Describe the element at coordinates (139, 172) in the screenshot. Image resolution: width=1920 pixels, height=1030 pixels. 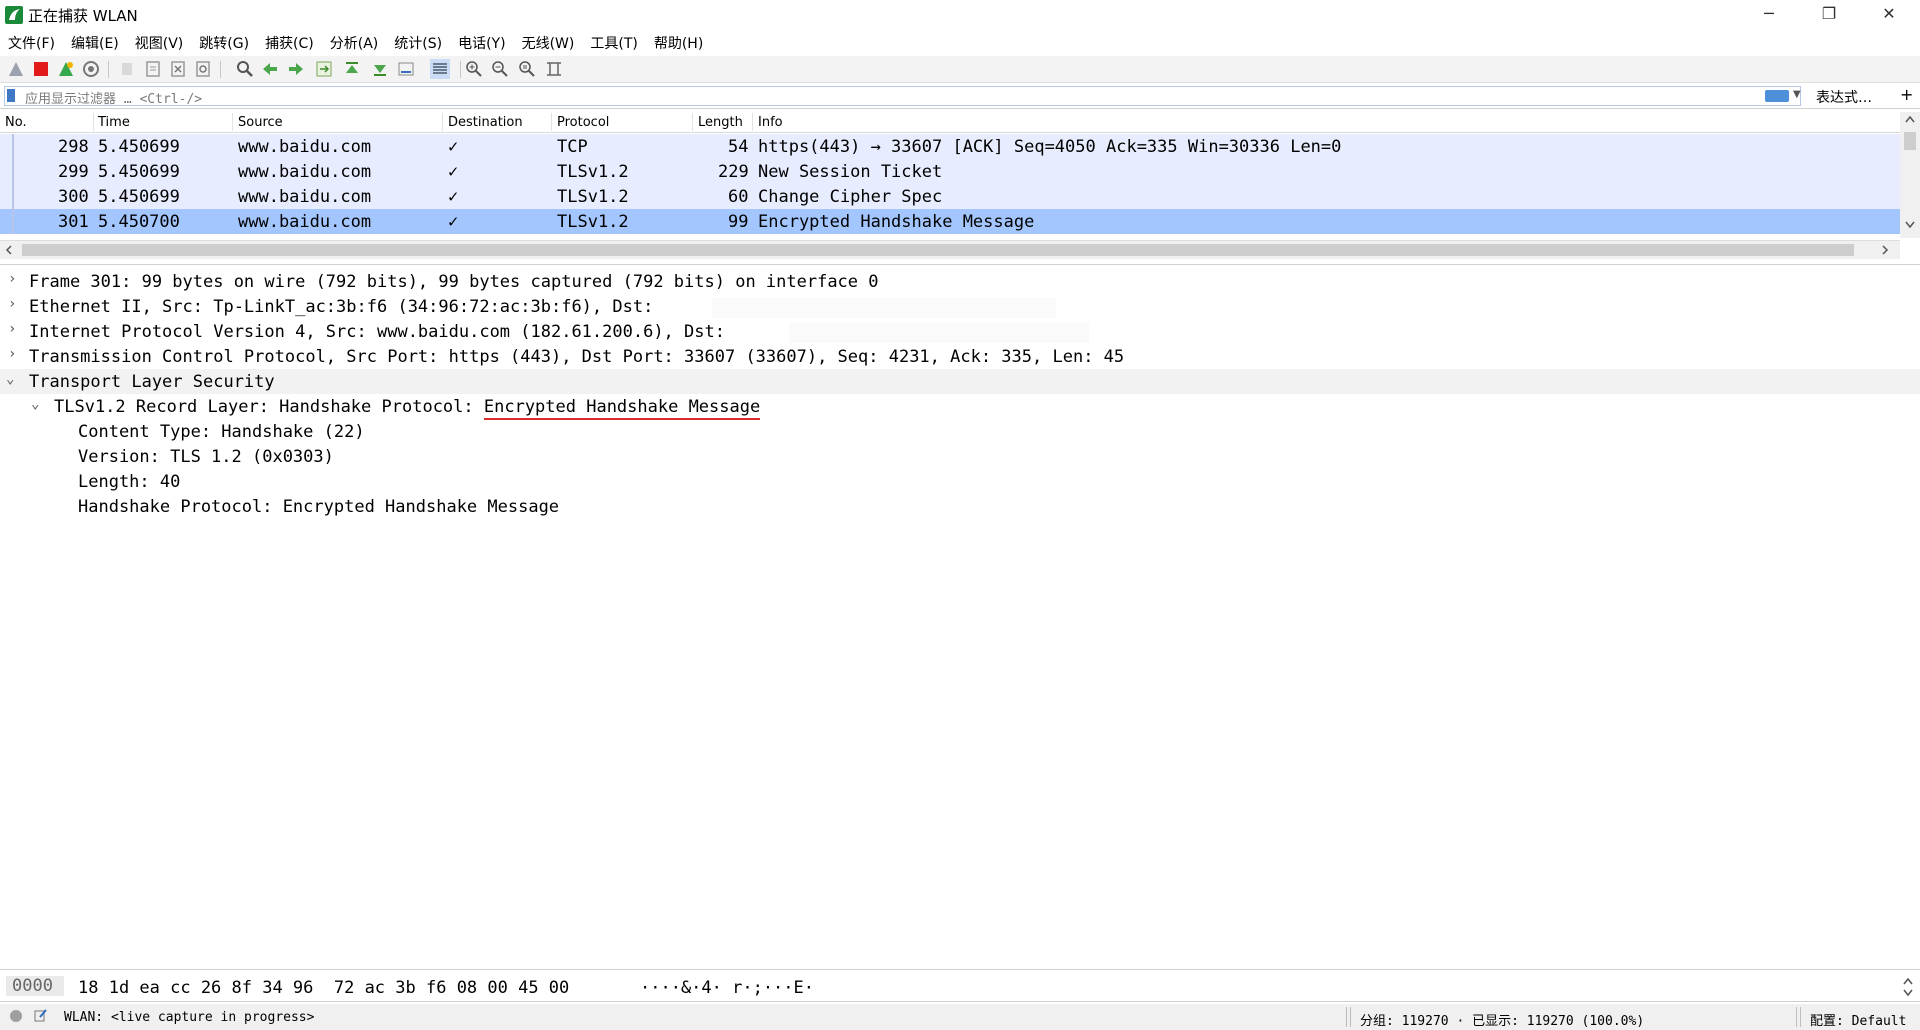
I see `packet-time: 5.450699` at that location.